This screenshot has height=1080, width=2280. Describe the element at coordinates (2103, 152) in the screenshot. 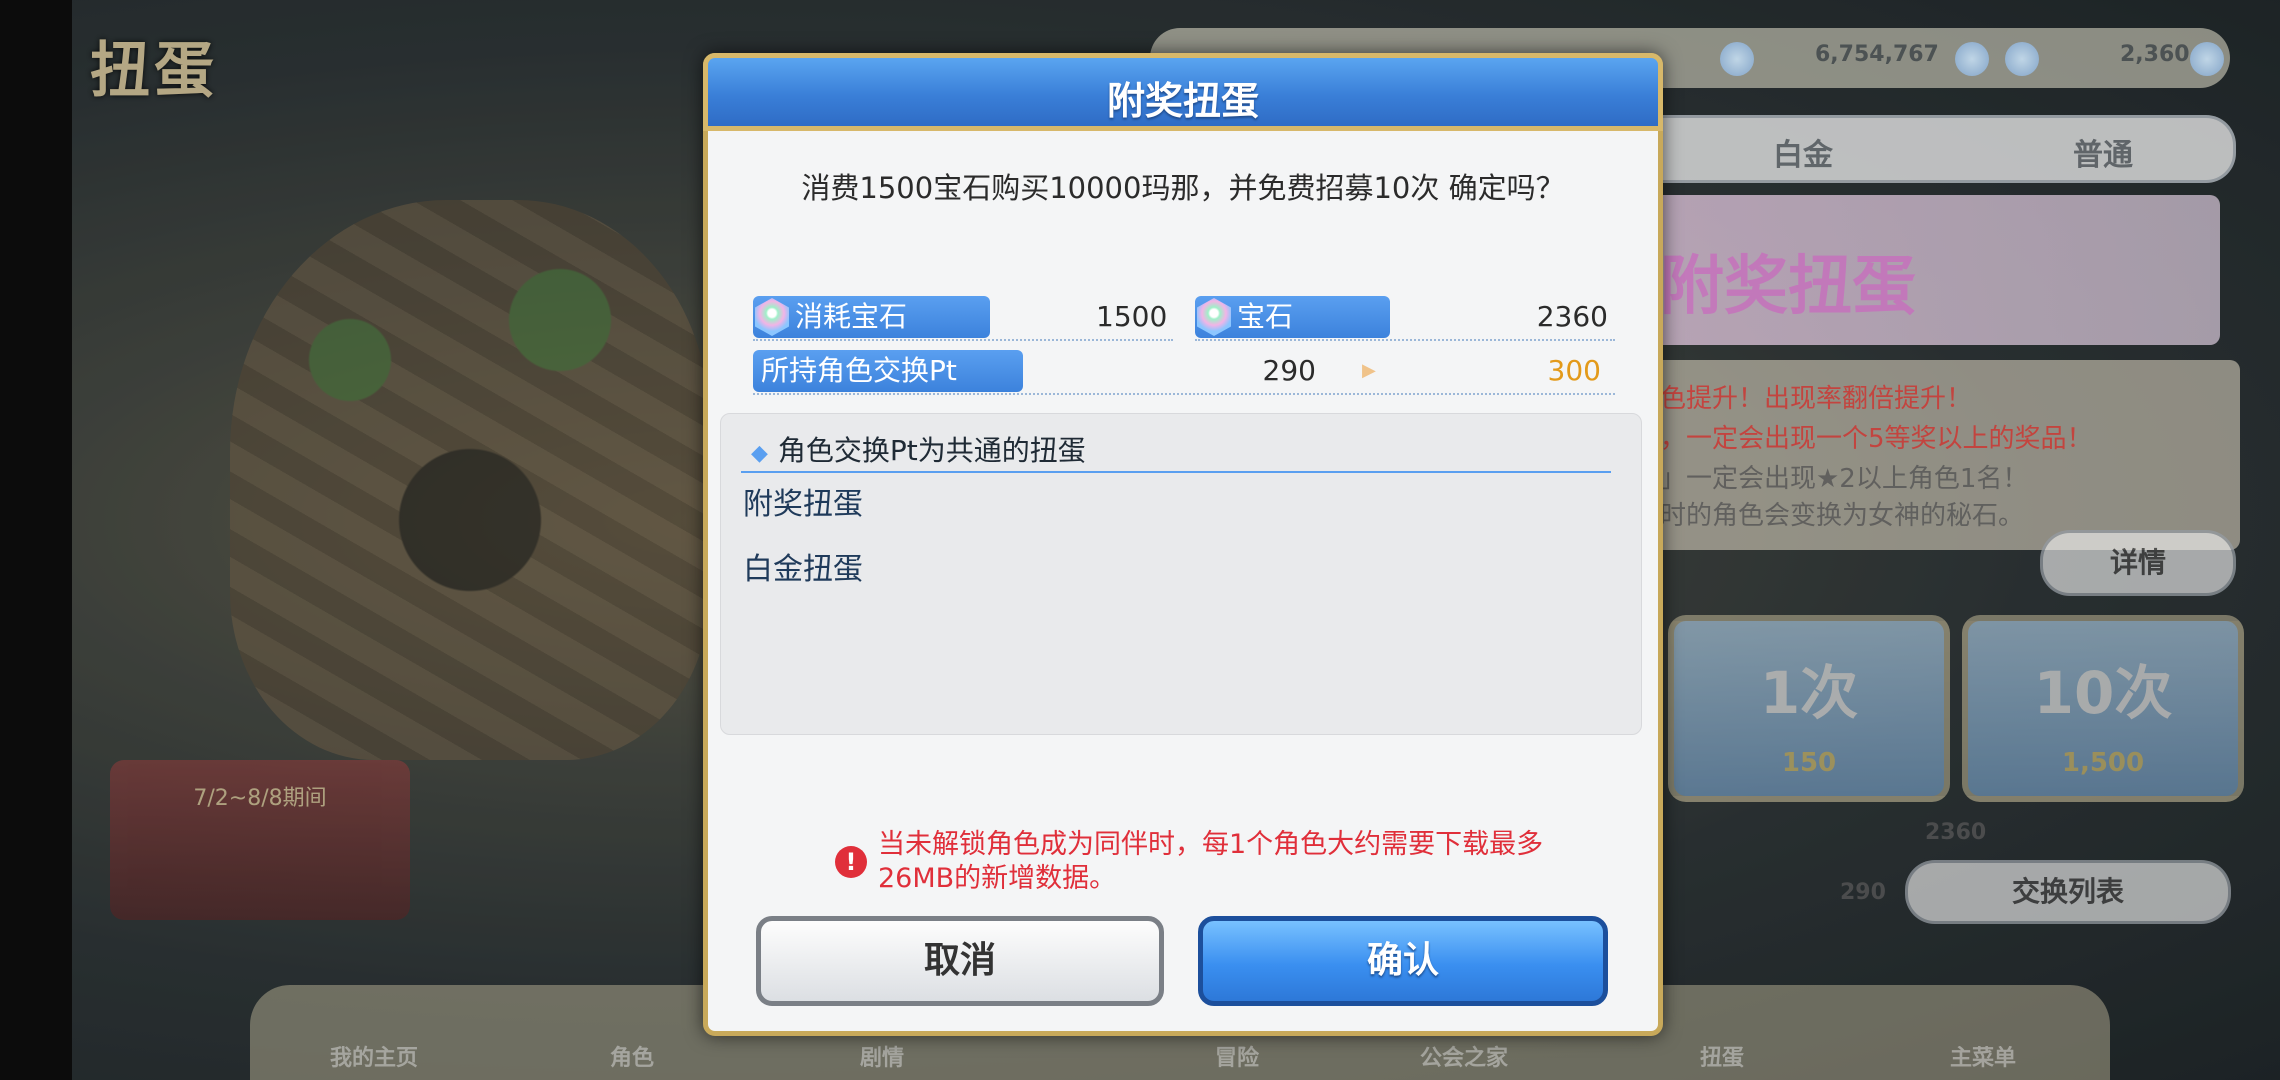

I see `tab-normal: 普通` at that location.